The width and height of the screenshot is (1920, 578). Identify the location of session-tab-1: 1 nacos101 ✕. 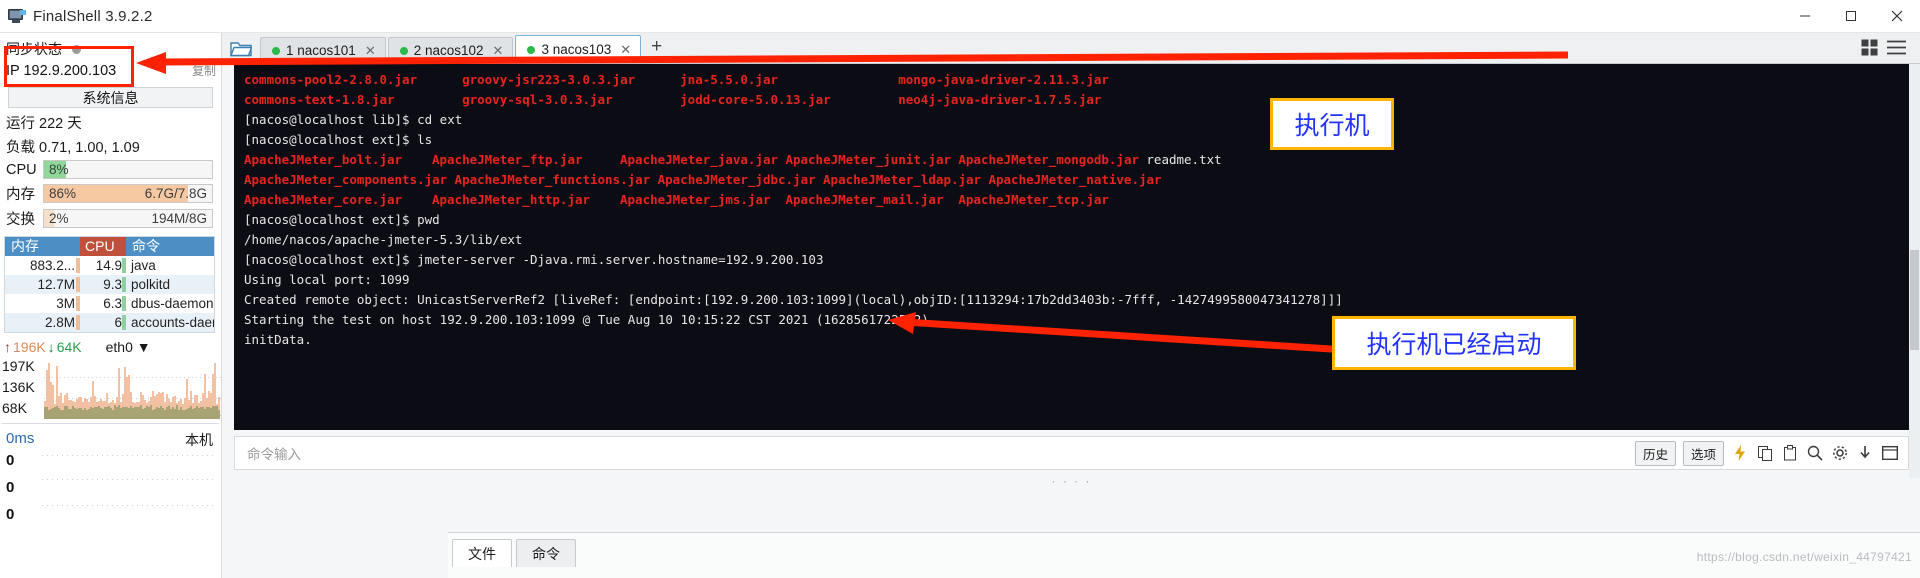
(323, 50).